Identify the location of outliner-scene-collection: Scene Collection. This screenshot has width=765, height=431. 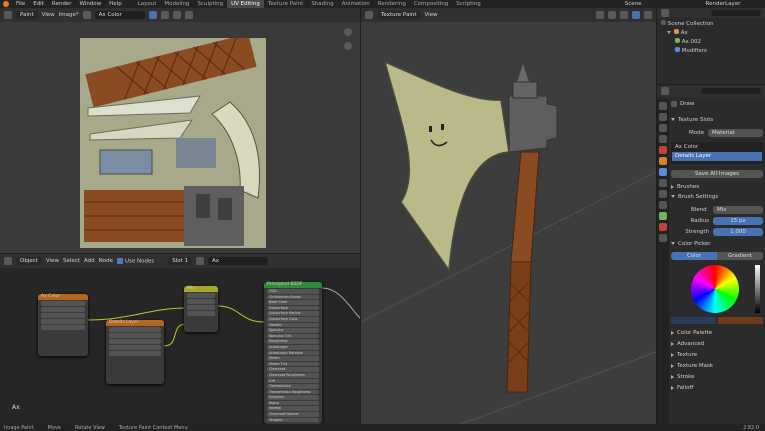
(711, 24).